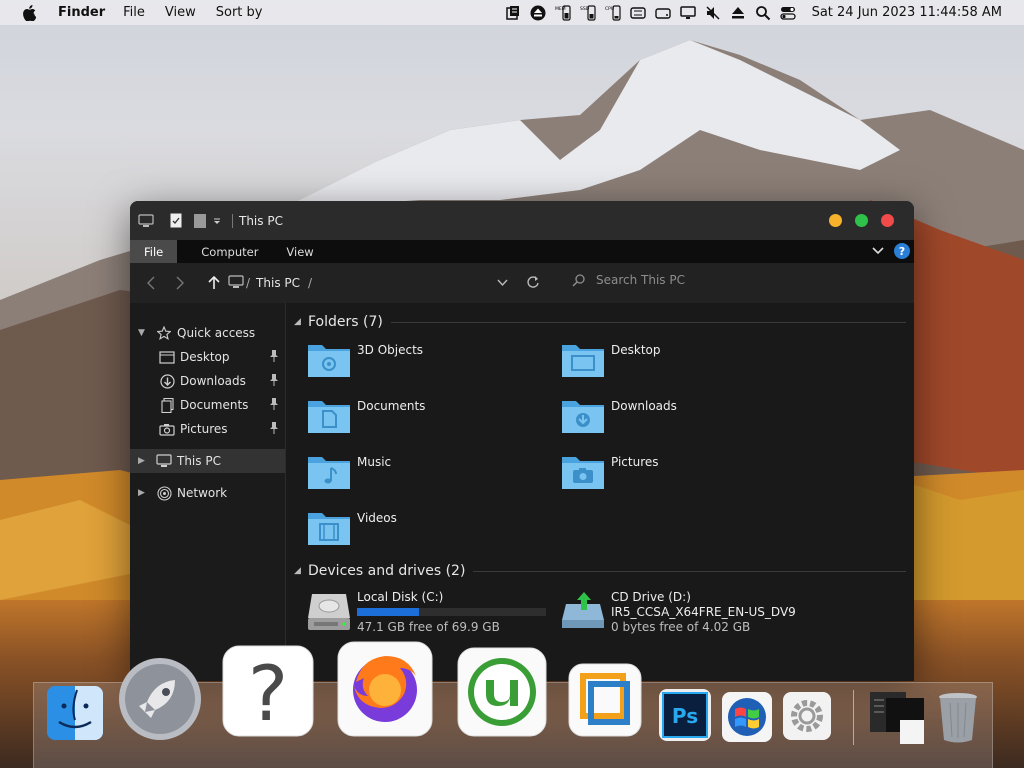  Describe the element at coordinates (199, 461) in the screenshot. I see `sidebar-label-this-pc: This PC` at that location.